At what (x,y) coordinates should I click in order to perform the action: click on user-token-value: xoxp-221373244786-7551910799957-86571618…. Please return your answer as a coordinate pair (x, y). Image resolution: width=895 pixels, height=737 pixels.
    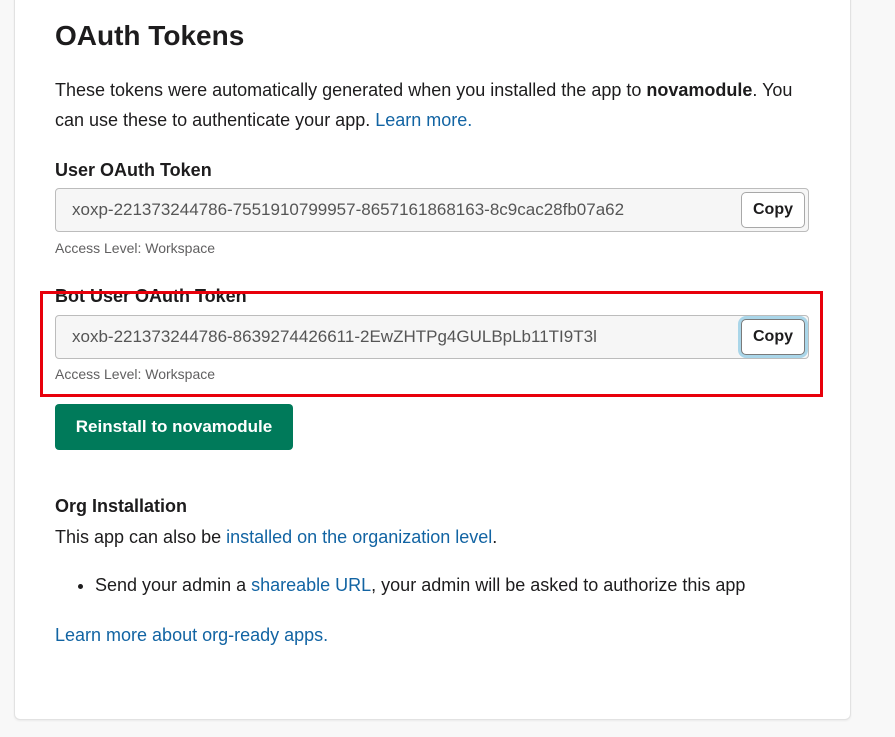
    Looking at the image, I should click on (404, 210).